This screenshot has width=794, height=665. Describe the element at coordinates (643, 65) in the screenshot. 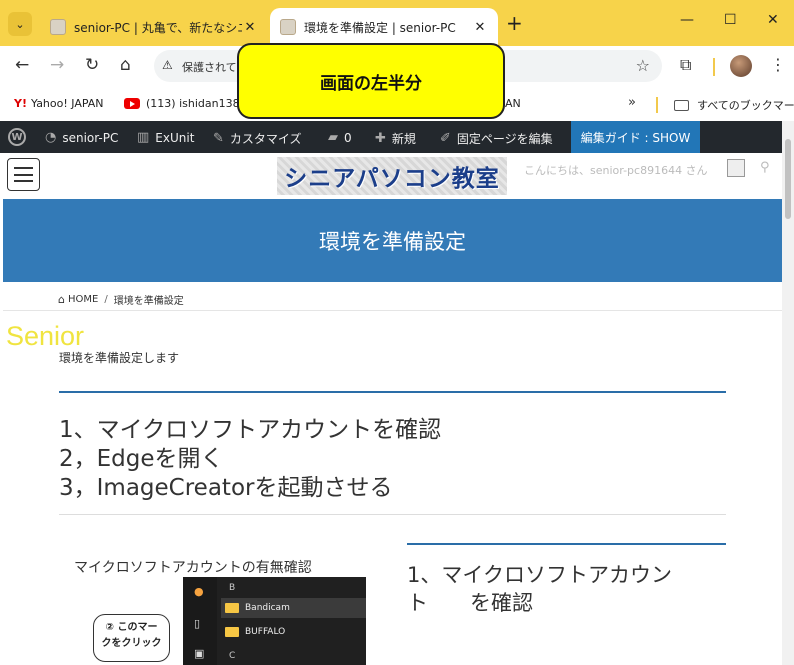

I see `bookmark-star-icon: ☆` at that location.